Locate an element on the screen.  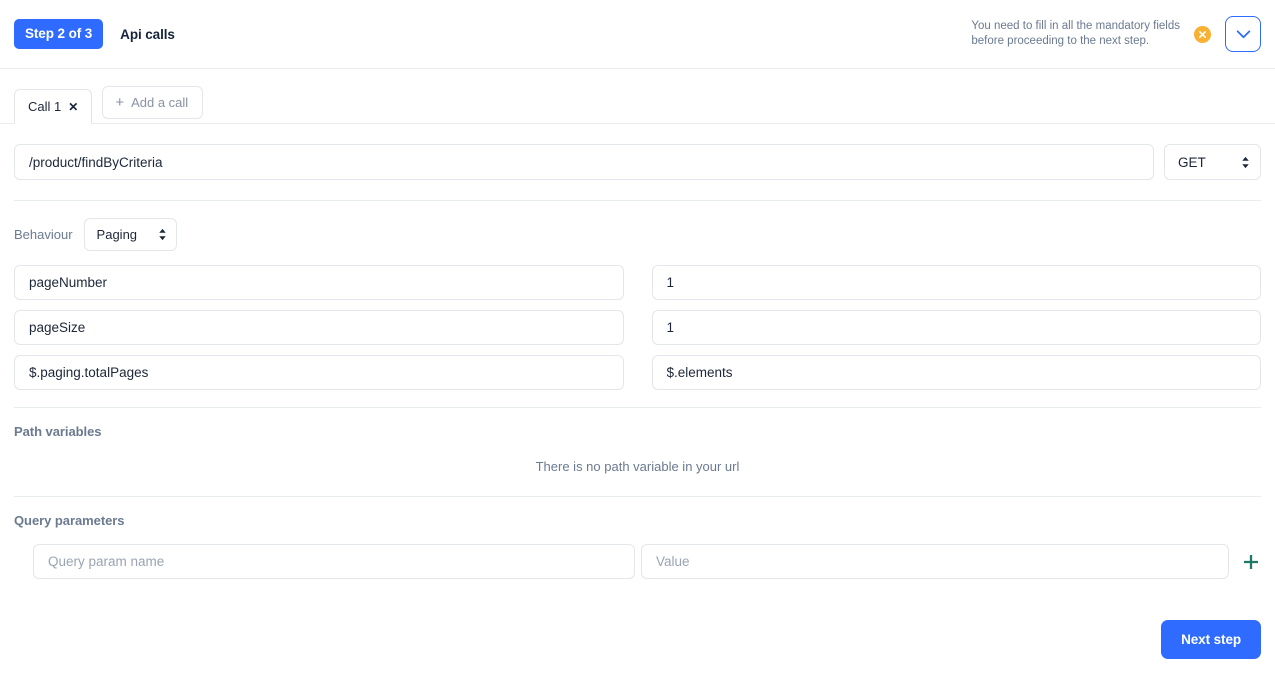
behaviour-select: Paging is located at coordinates (130, 234).